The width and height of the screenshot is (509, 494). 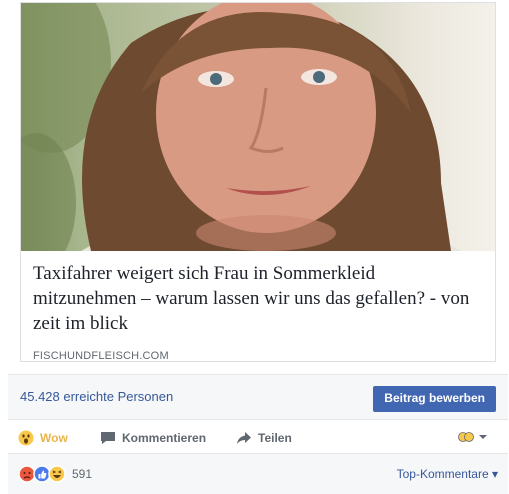 I want to click on wow-reaction-button: Wow, so click(x=43, y=438).